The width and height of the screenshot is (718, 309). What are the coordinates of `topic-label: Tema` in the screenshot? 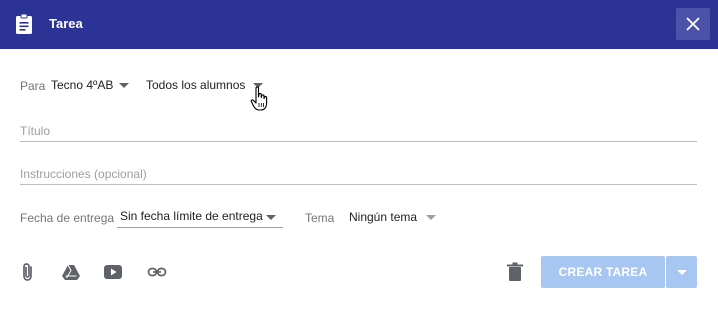 It's located at (320, 218).